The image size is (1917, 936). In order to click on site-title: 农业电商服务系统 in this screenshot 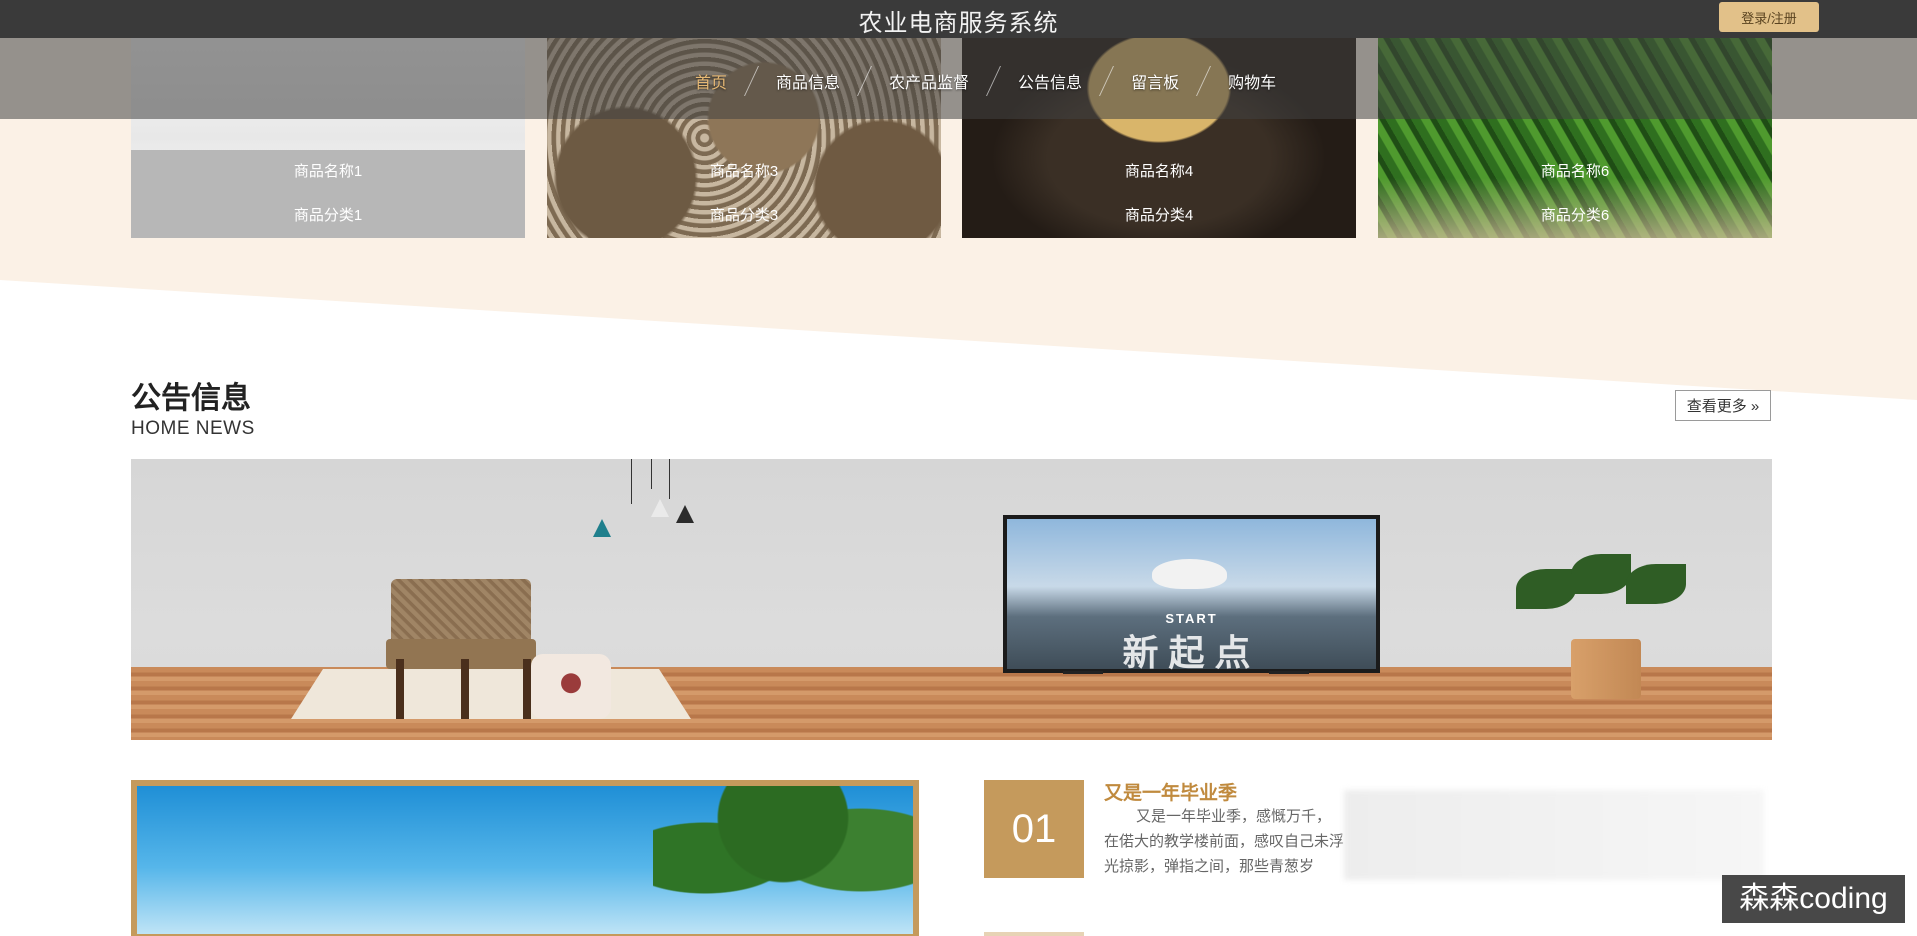, I will do `click(958, 23)`.